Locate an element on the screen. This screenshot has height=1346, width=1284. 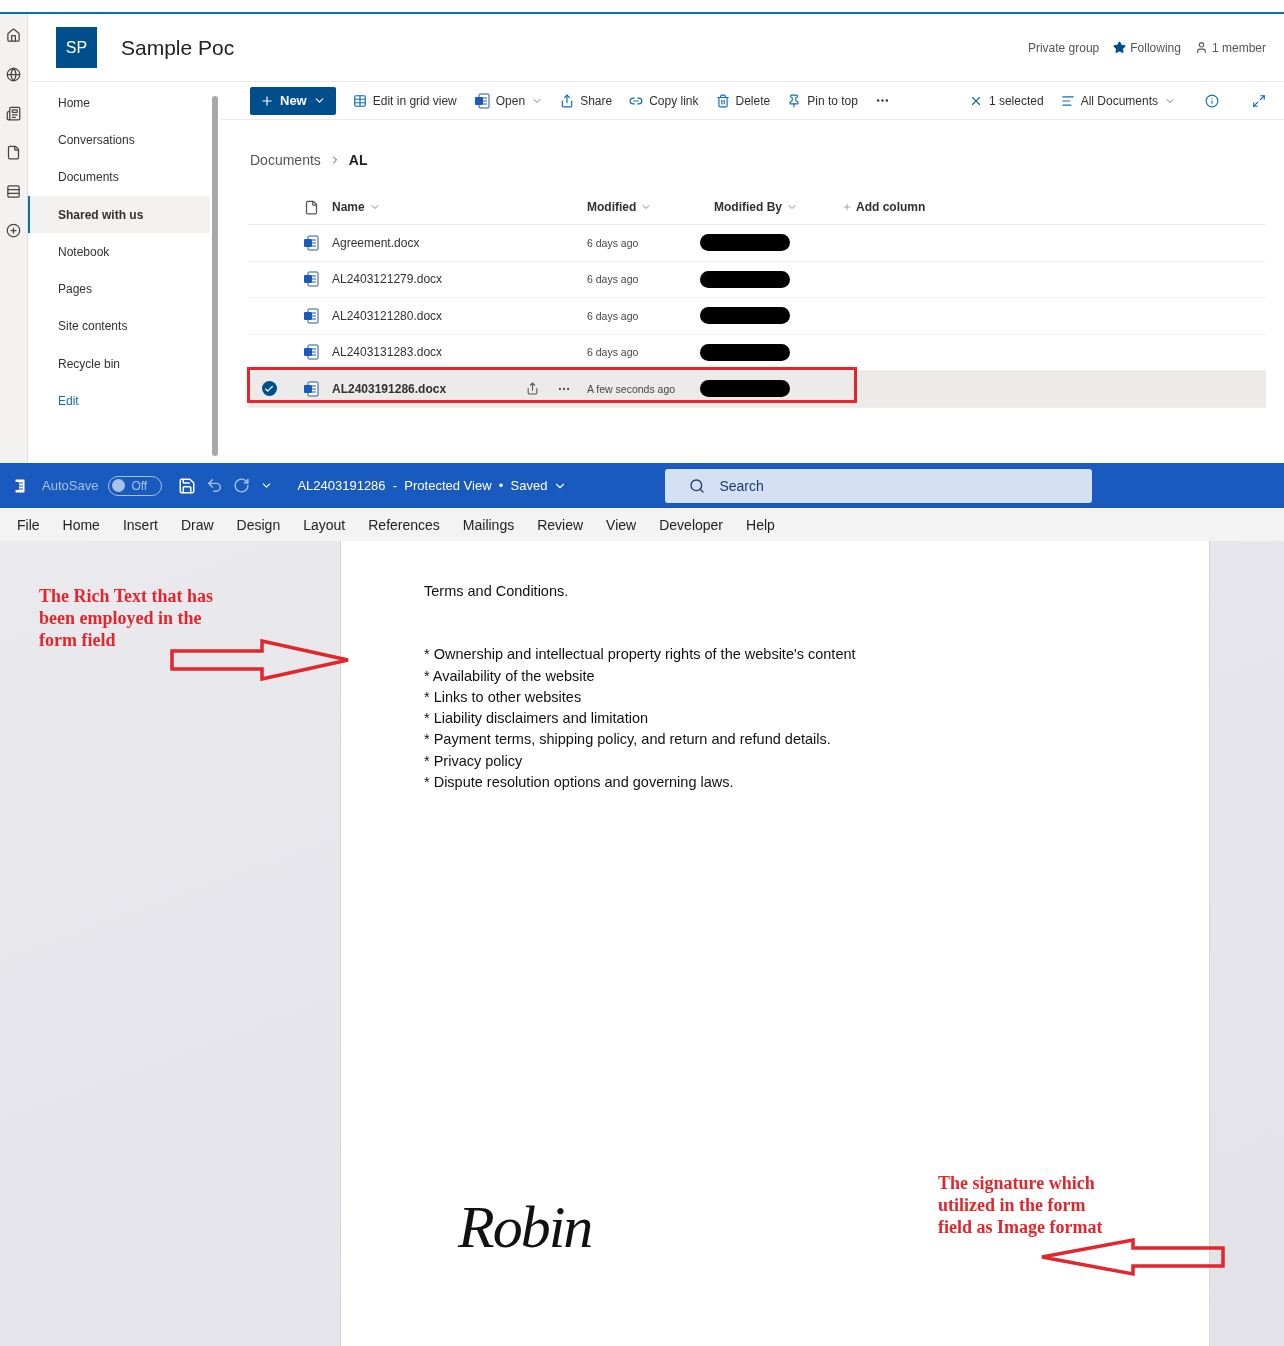
nav-item: Shared with us is located at coordinates (119, 214).